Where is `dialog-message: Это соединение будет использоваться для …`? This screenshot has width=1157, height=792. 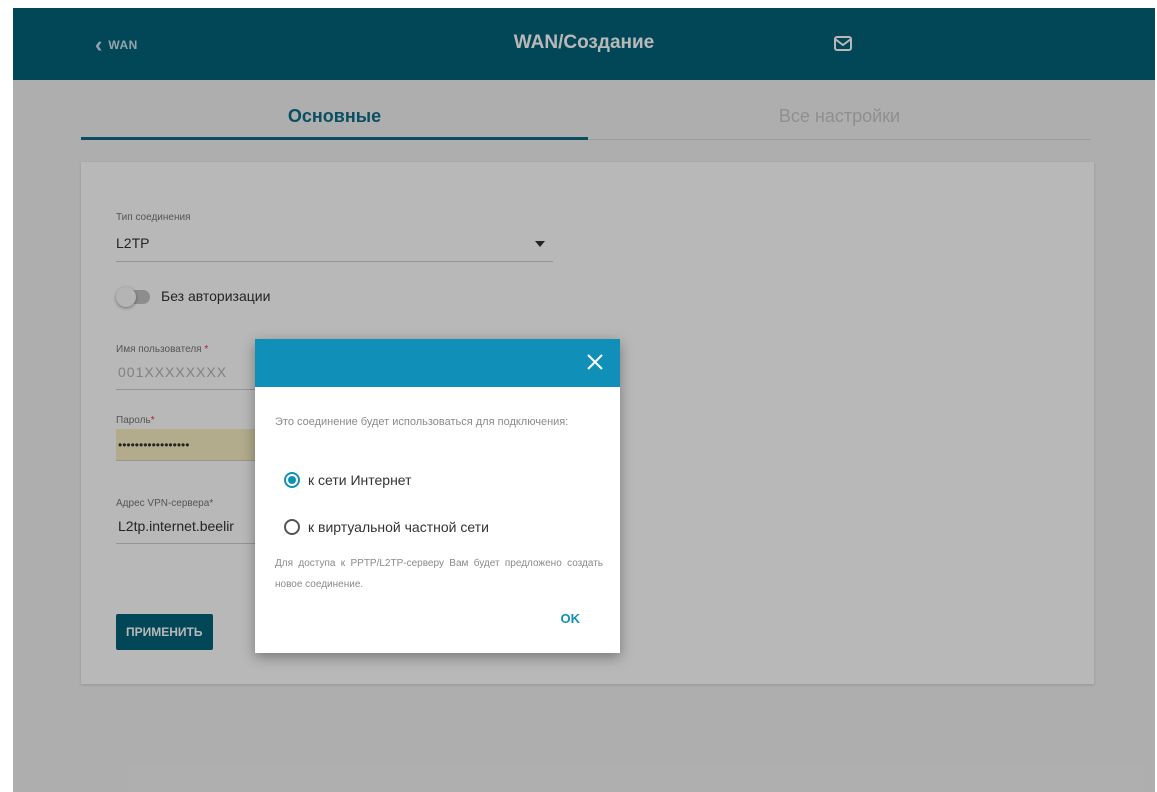 dialog-message: Это соединение будет использоваться для … is located at coordinates (422, 422).